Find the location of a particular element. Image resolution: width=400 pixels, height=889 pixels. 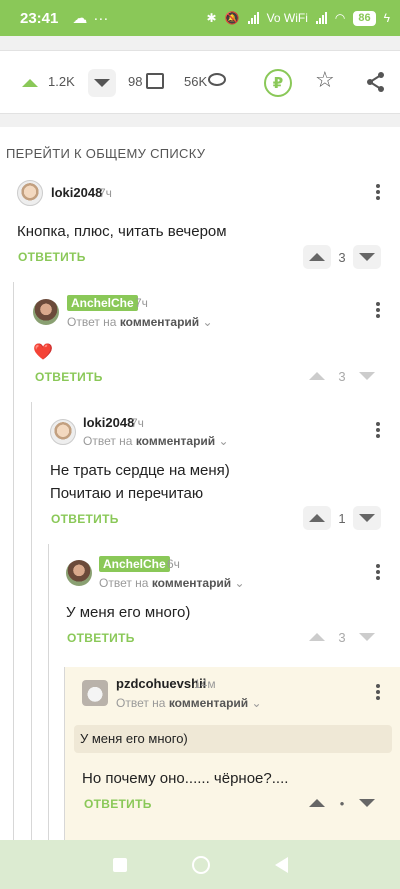

home-button is located at coordinates (200, 864).